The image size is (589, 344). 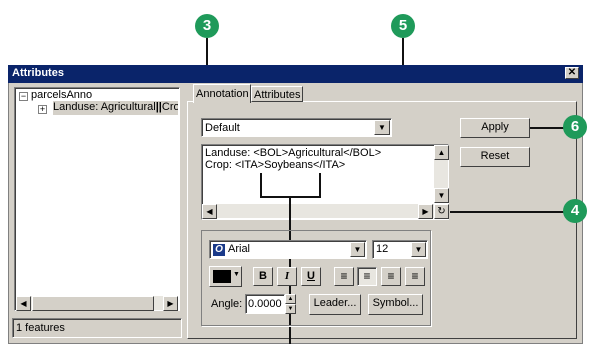 I want to click on scroll-thumb, so click(x=93, y=303).